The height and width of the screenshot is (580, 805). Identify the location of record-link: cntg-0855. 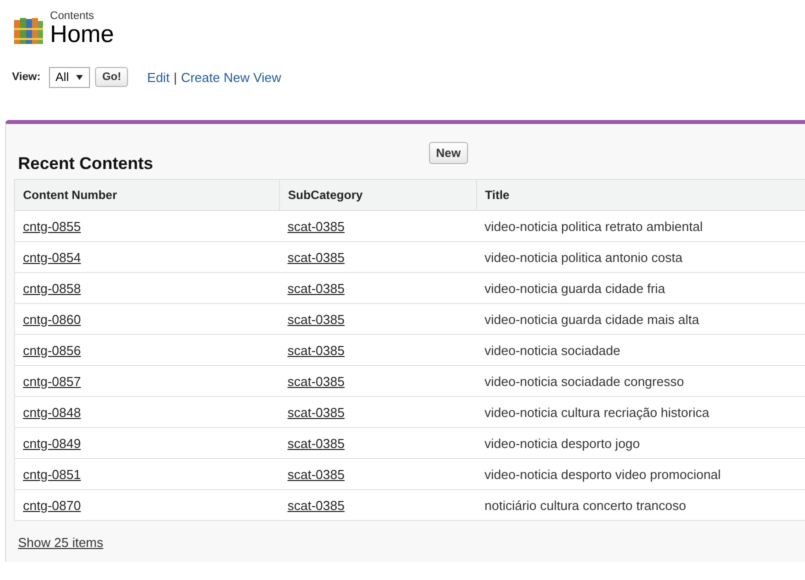
(52, 226).